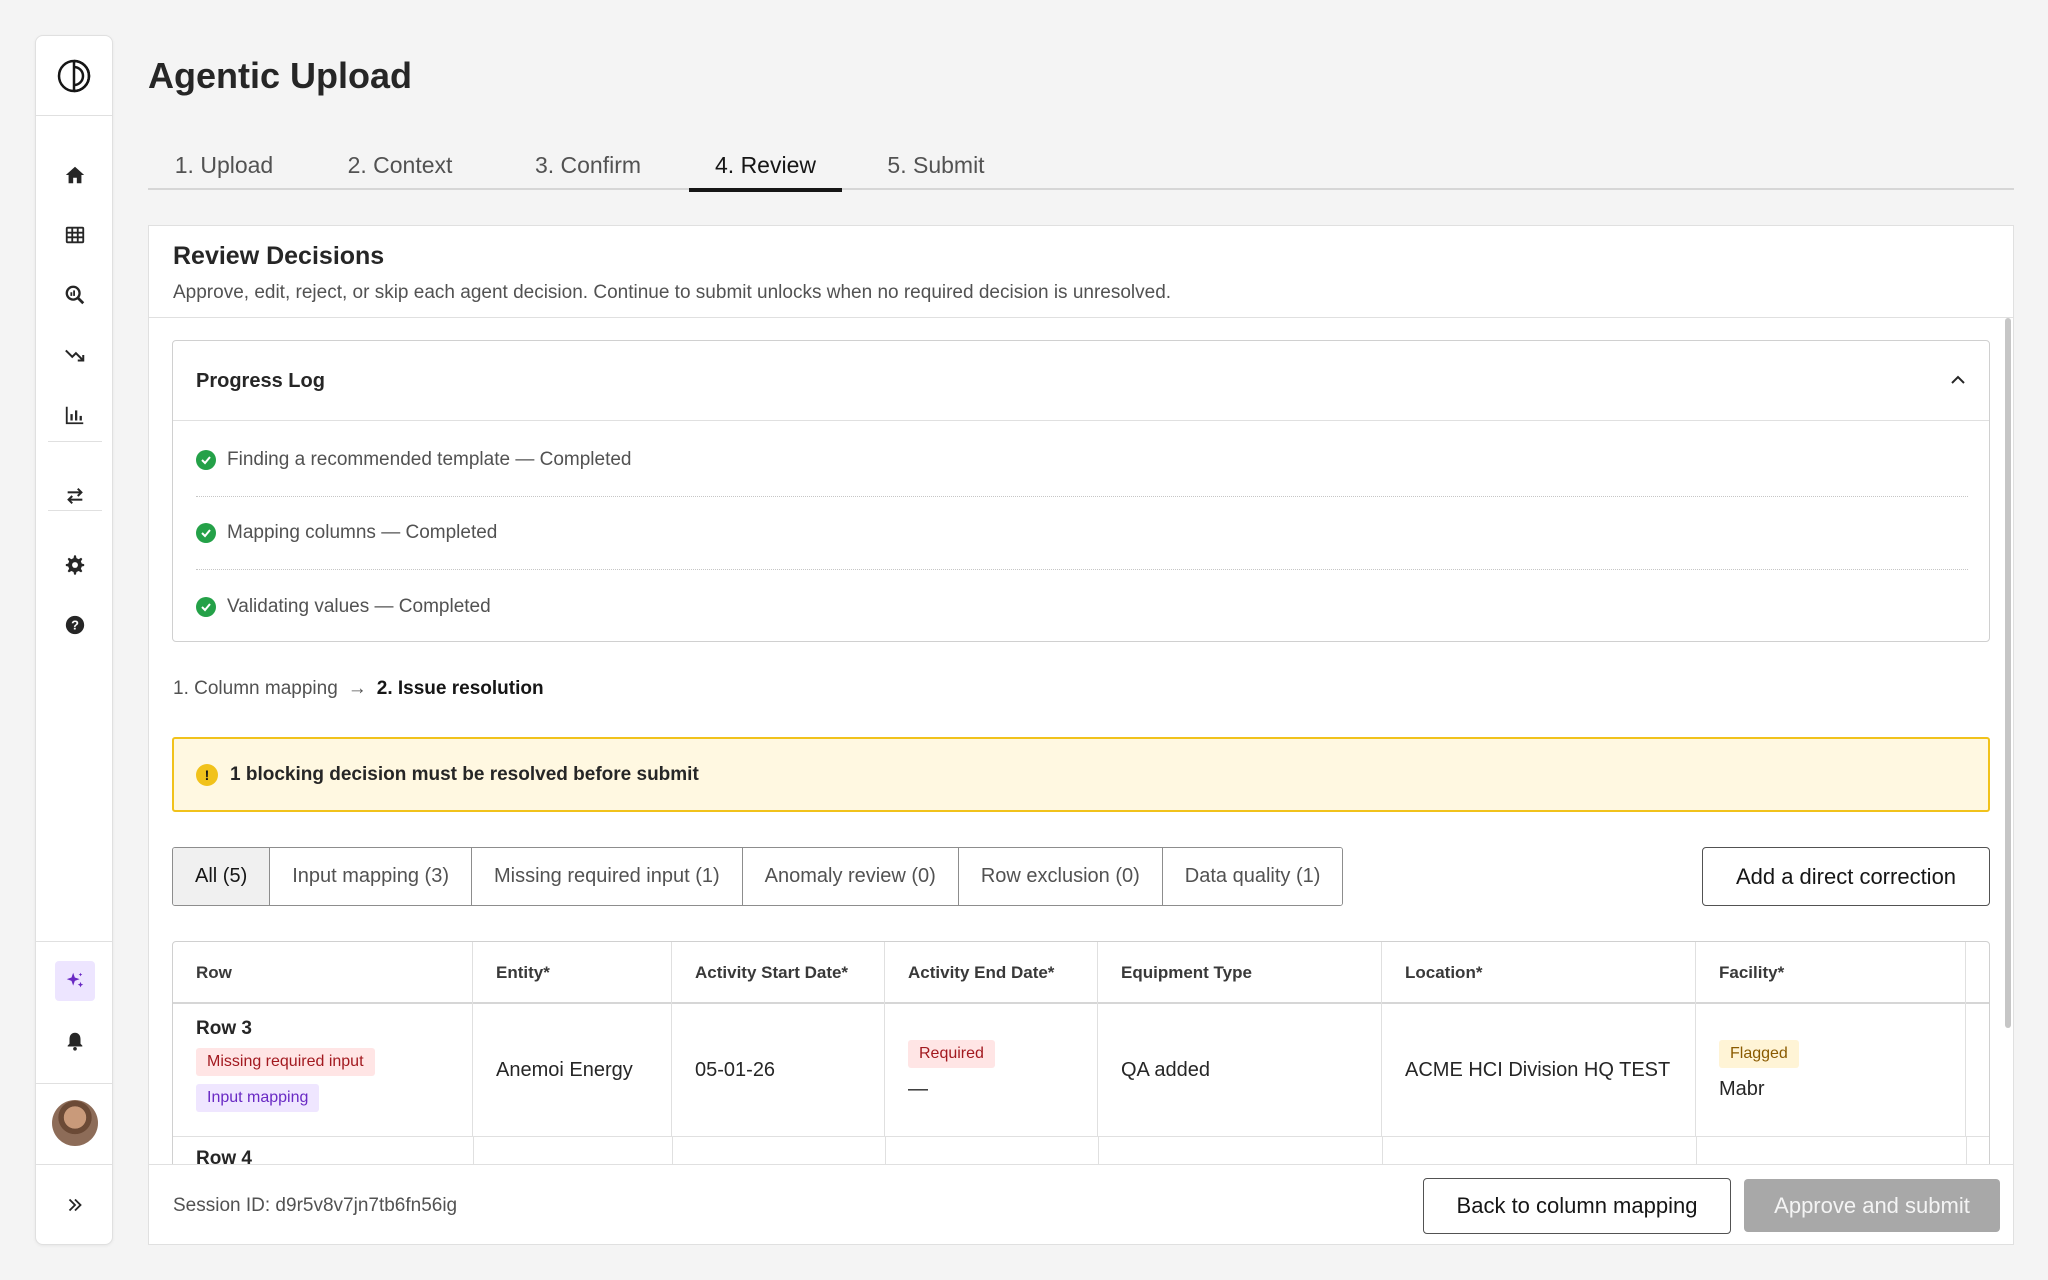  What do you see at coordinates (1872, 1205) in the screenshot?
I see `approve-and-submit-button: Approve and submit` at bounding box center [1872, 1205].